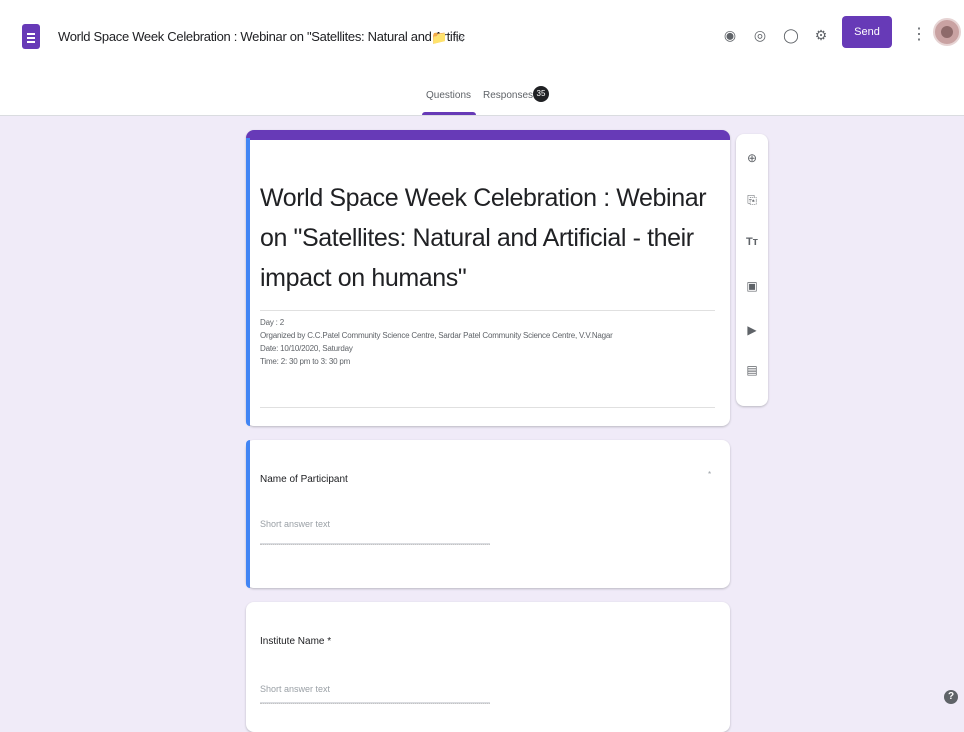  I want to click on more-vert-icon: ⋮, so click(919, 34).